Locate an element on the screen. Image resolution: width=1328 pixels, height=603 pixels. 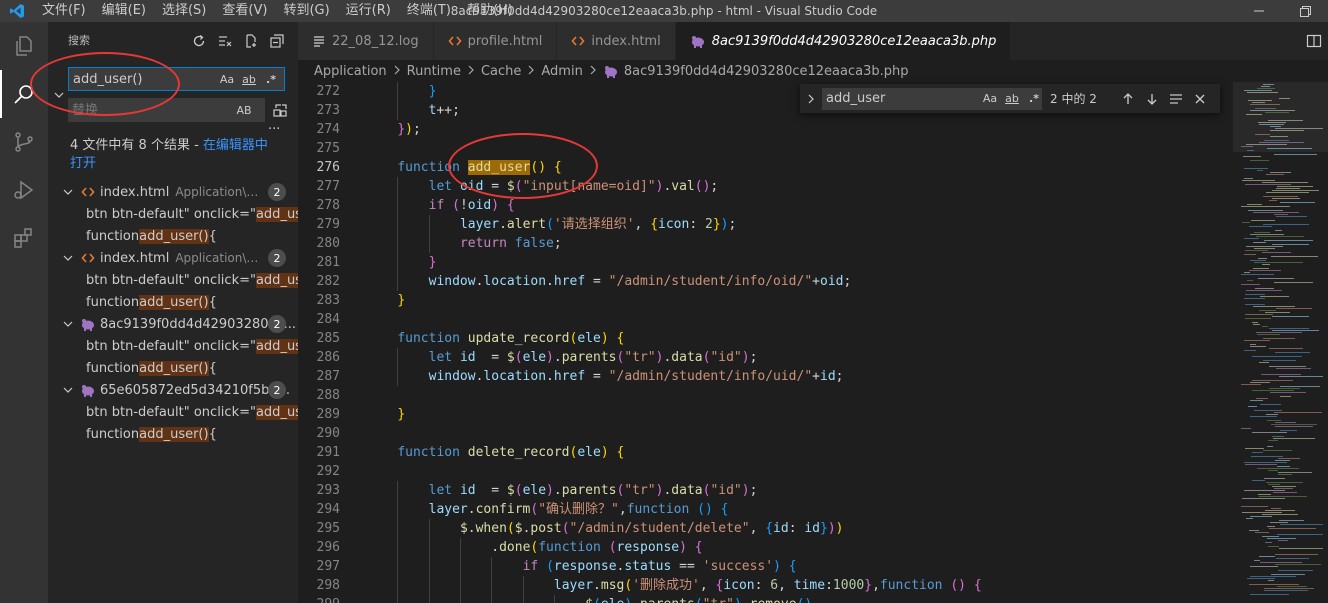
next-match-icon is located at coordinates (1152, 99).